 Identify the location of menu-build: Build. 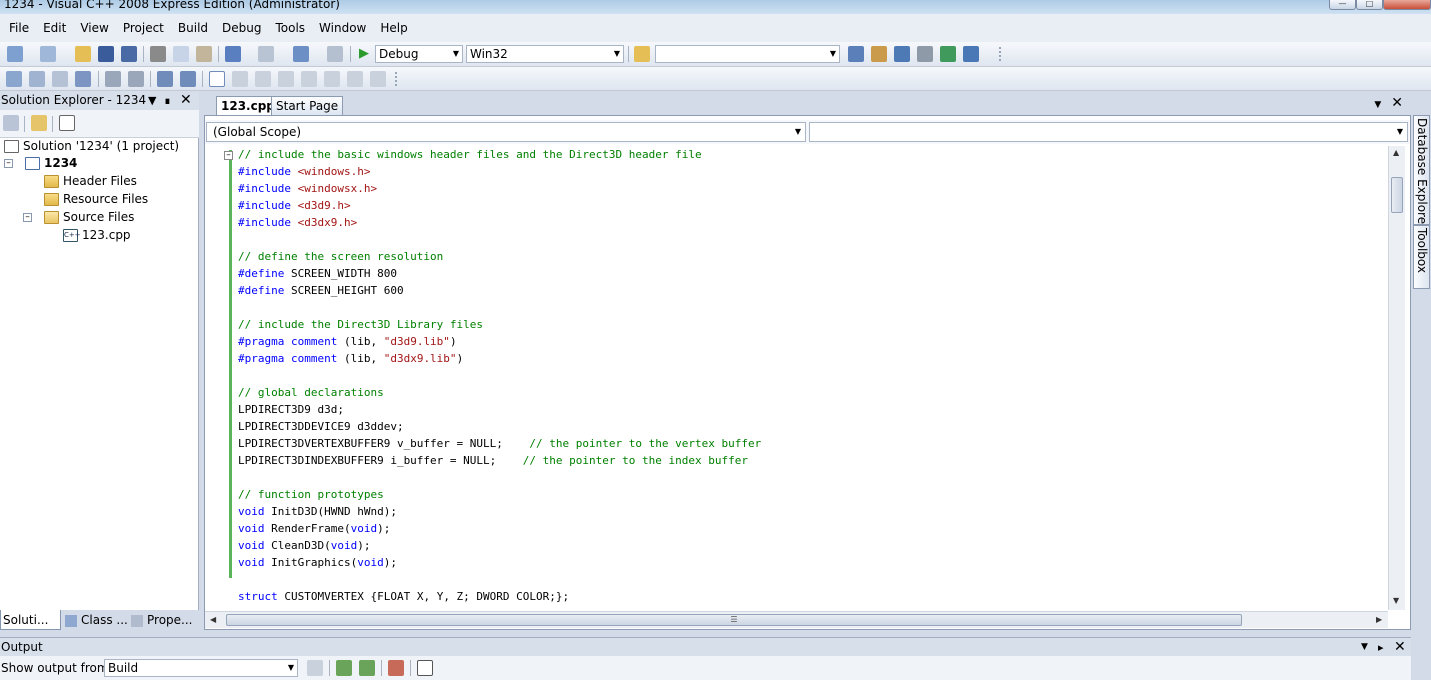
(193, 28).